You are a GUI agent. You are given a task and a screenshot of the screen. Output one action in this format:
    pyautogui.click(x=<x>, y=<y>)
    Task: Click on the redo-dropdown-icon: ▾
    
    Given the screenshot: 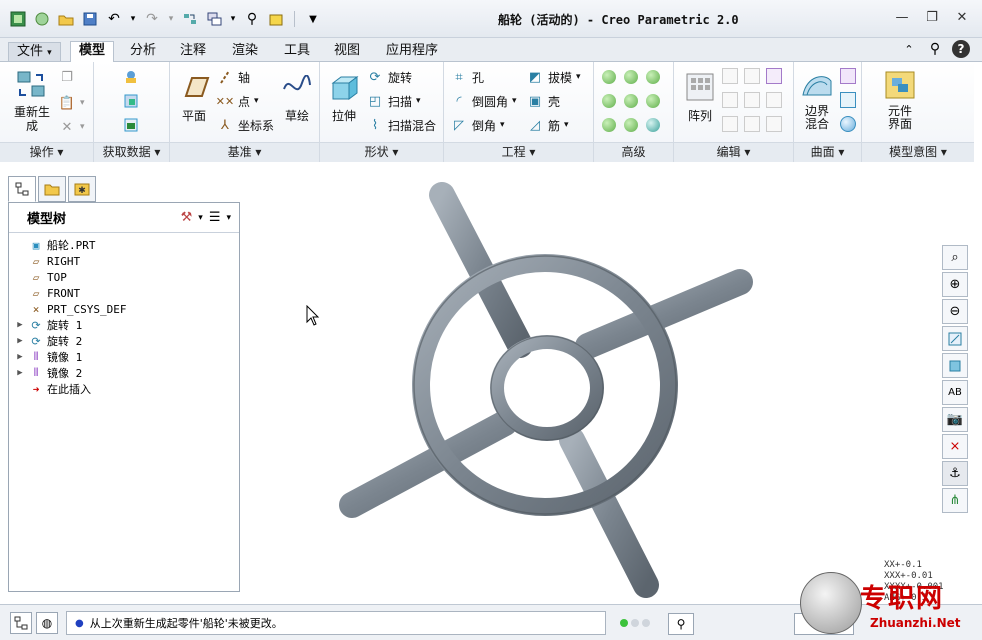 What is the action you would take?
    pyautogui.click(x=171, y=19)
    